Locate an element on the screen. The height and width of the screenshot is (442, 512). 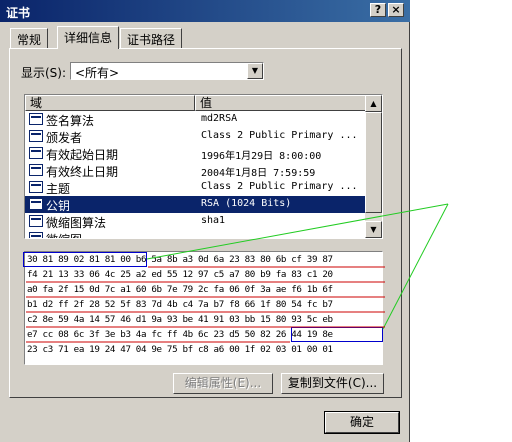
field-name: 有效终止日期 is located at coordinates (82, 172).